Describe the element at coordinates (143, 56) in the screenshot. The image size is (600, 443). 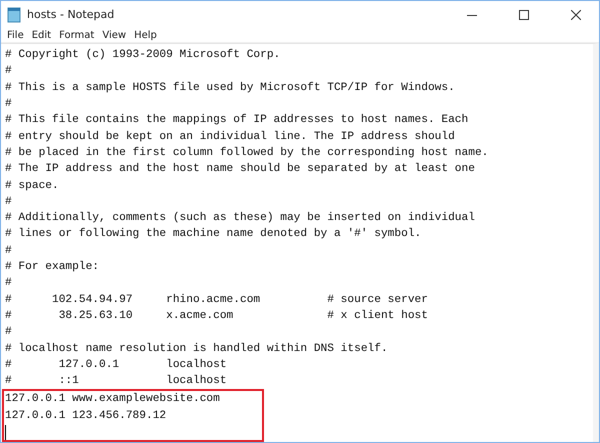
I see `text-line: # Copyright (c) 1993-2009 Microsoft Corp.` at that location.